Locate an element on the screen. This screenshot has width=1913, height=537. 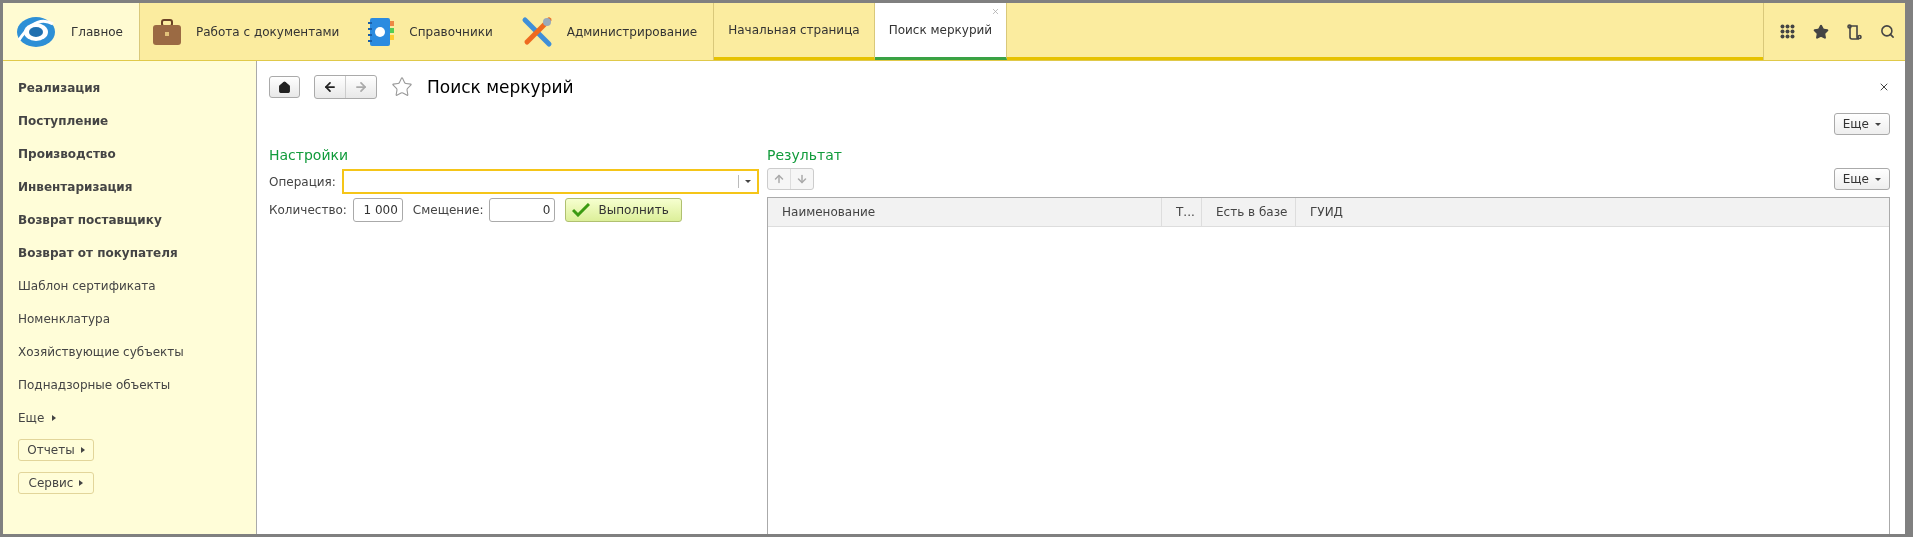
column-header: ГУИД is located at coordinates (1592, 212).